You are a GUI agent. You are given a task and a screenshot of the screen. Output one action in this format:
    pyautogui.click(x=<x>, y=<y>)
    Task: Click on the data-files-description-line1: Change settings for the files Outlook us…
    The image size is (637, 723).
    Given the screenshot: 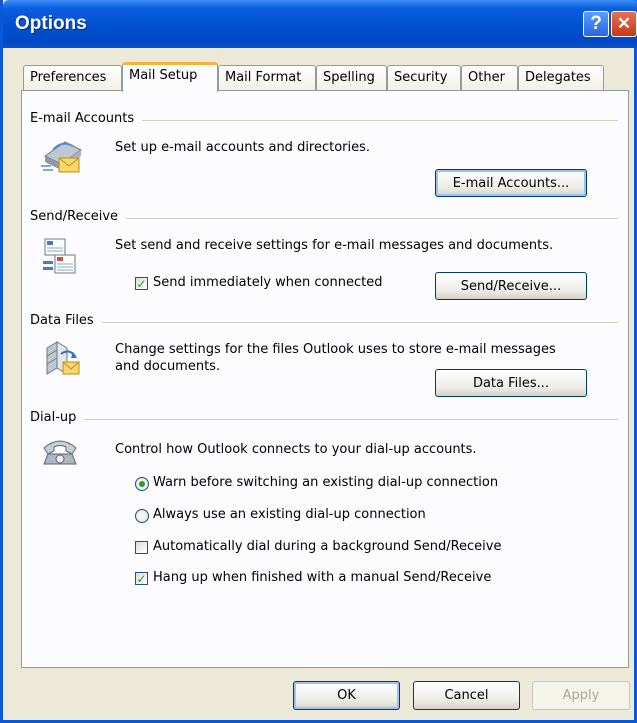 What is the action you would take?
    pyautogui.click(x=335, y=349)
    